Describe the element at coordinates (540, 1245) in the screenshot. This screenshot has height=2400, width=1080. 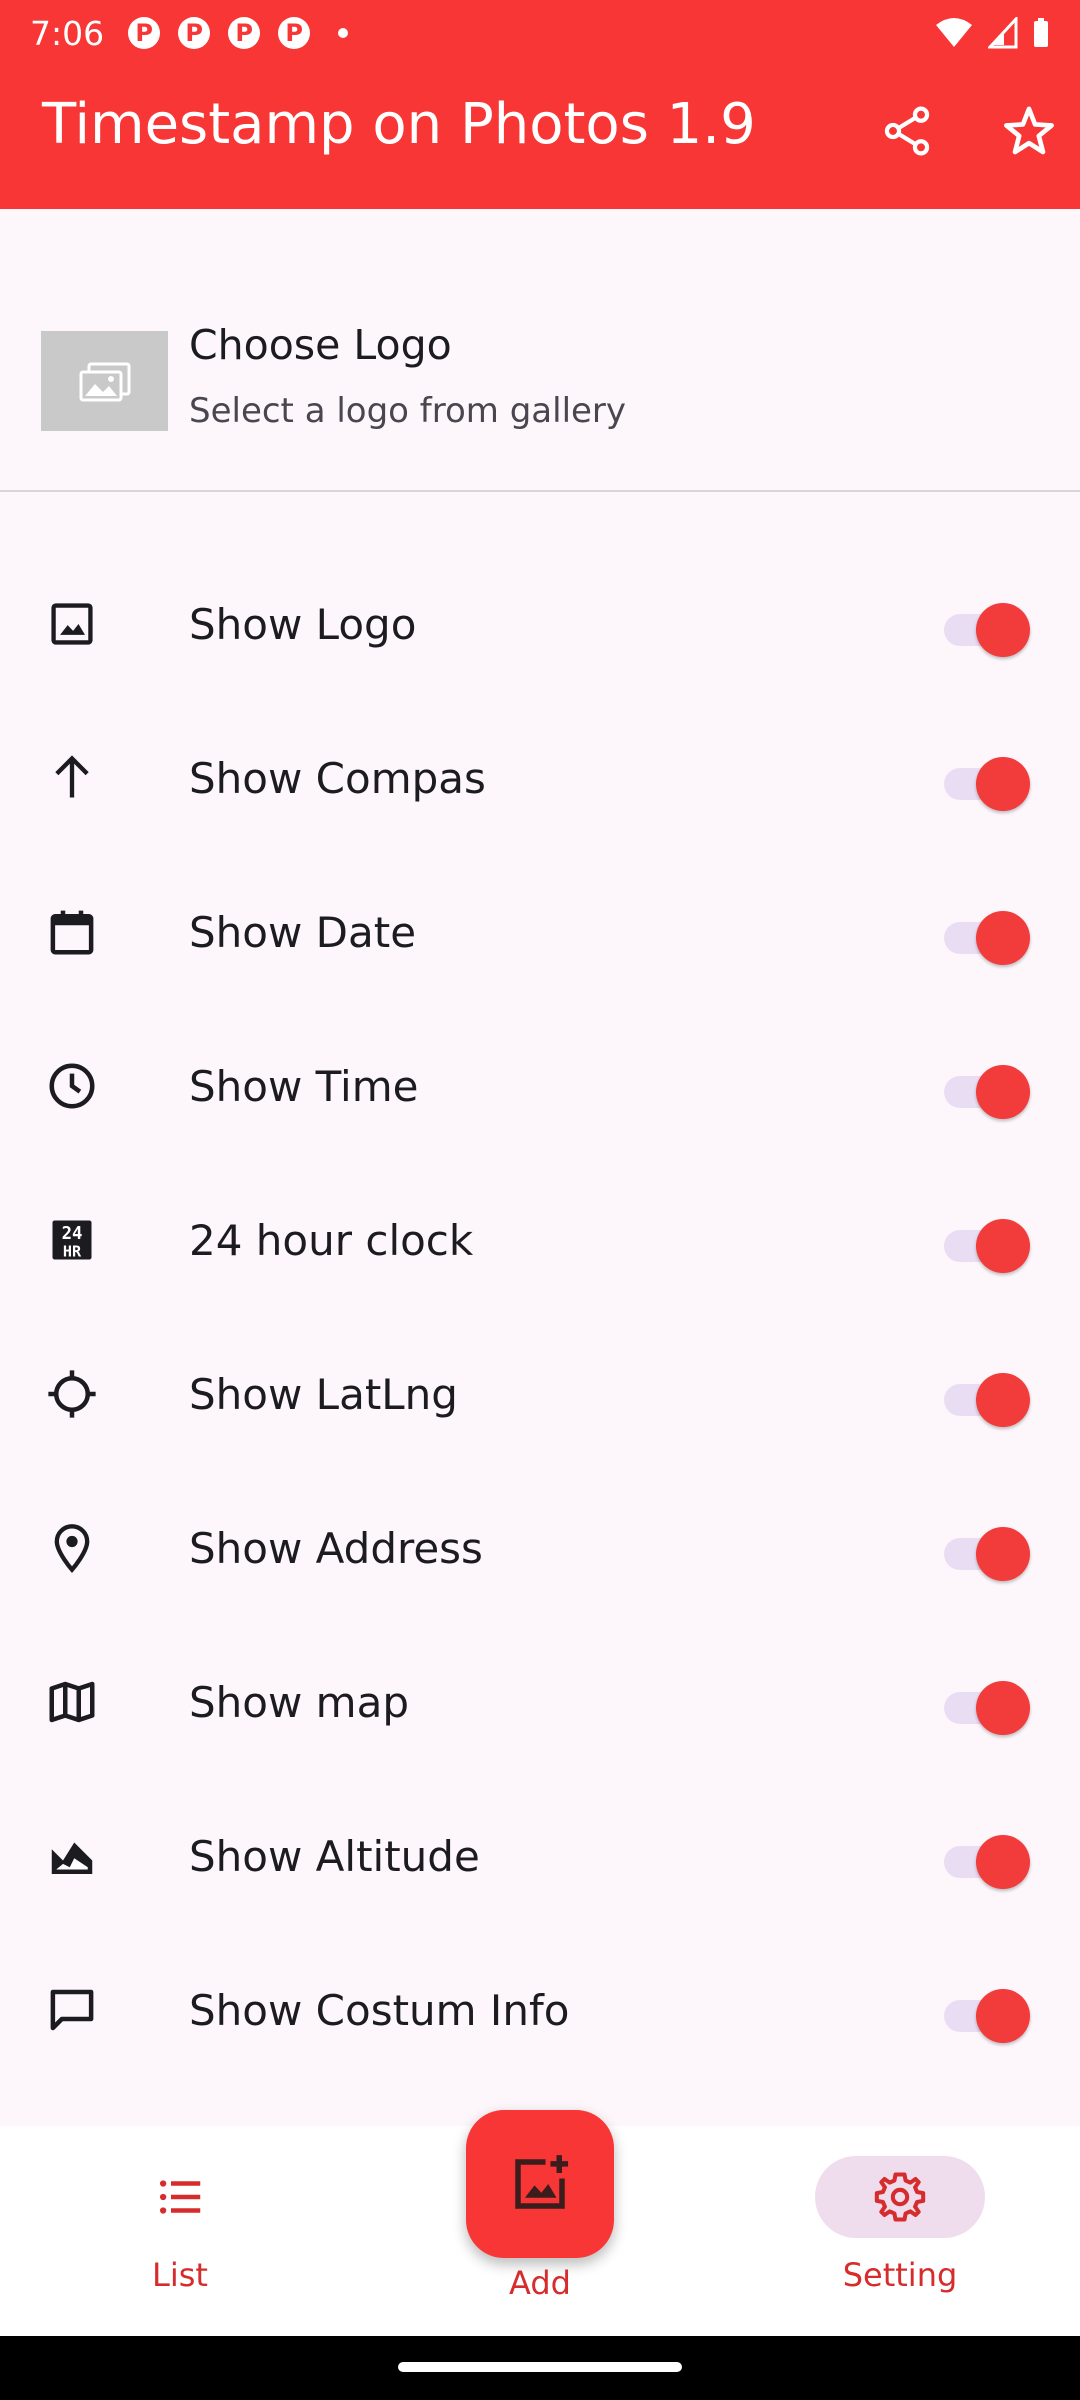
I see `setting-row-24-hour-clock: 24 HR 24 hour clock` at that location.